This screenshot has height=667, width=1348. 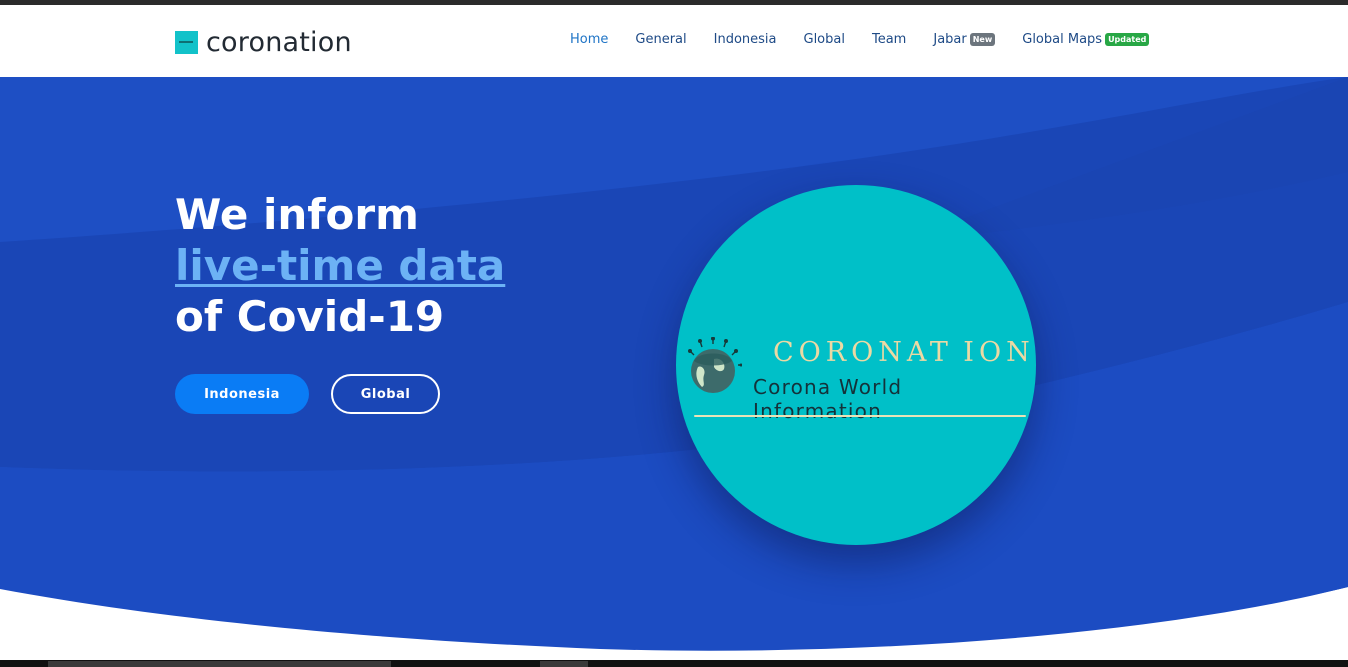 I want to click on nav-label: Global Maps, so click(x=1062, y=39).